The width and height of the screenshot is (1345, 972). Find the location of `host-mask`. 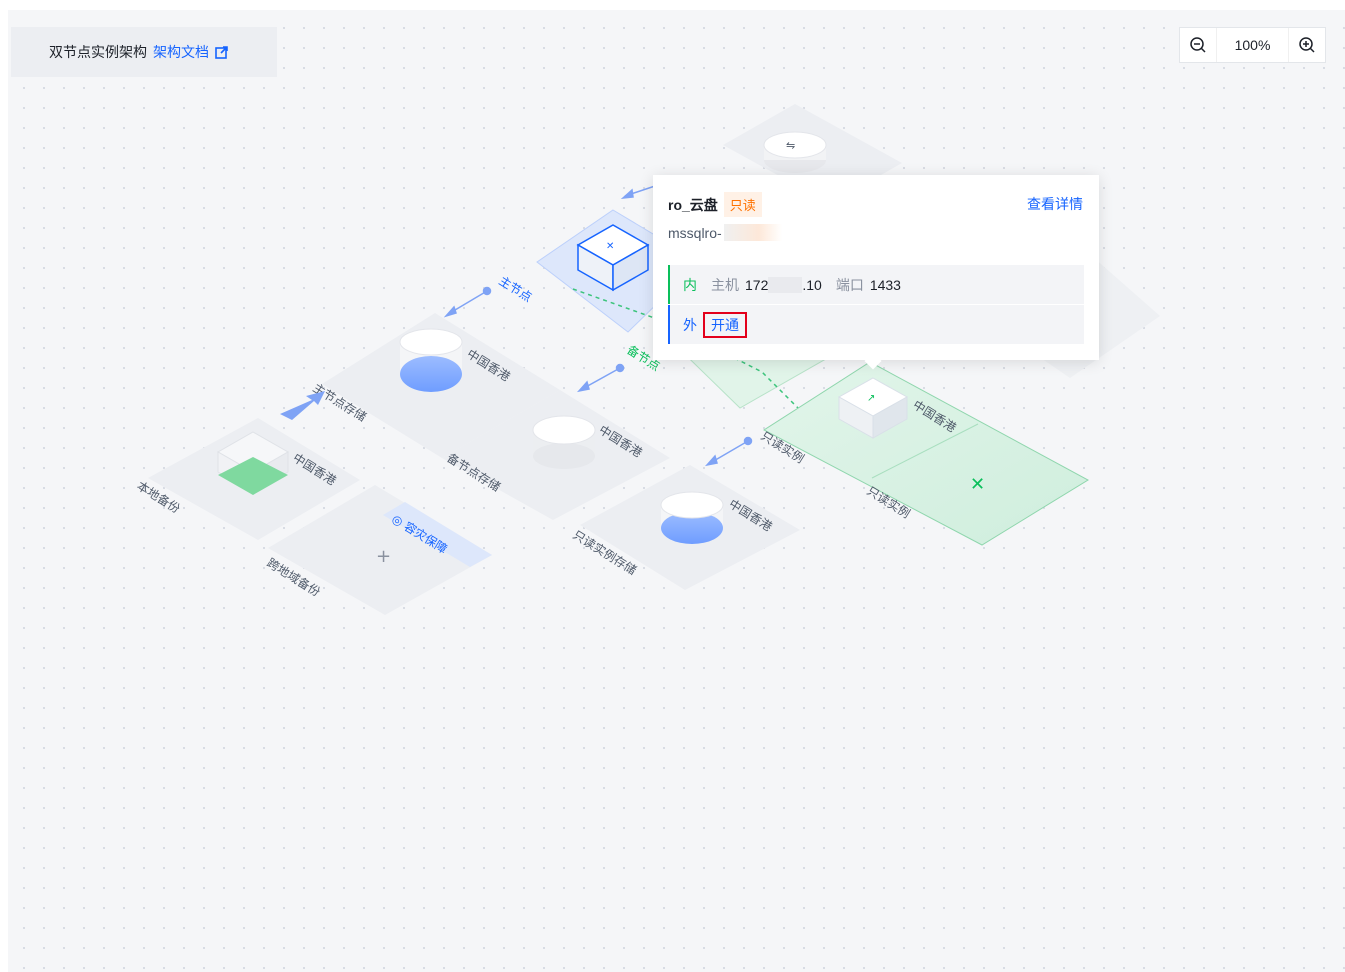

host-mask is located at coordinates (785, 284).